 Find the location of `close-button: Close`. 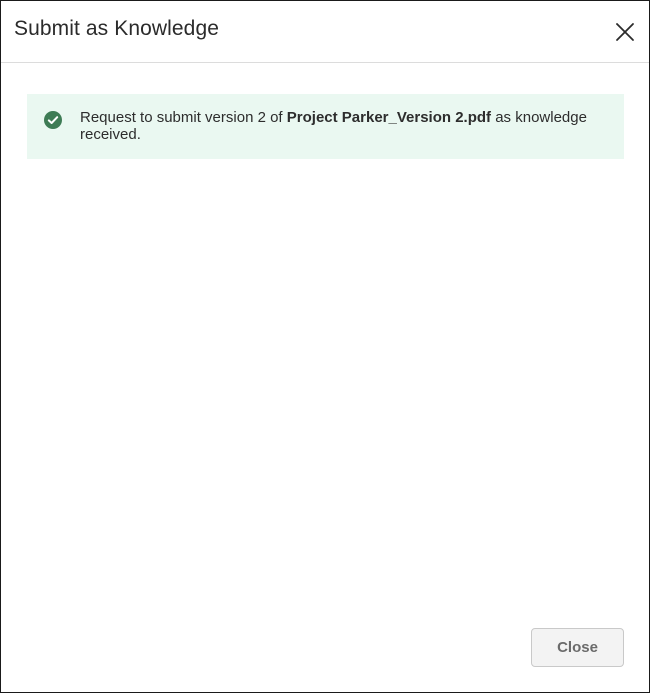

close-button: Close is located at coordinates (577, 647).